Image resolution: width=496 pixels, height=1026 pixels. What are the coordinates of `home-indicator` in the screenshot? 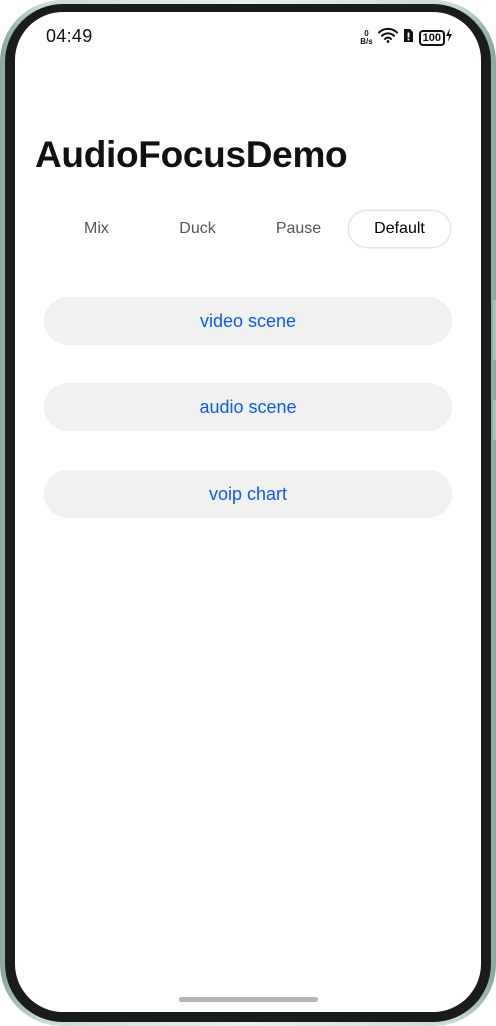 It's located at (248, 999).